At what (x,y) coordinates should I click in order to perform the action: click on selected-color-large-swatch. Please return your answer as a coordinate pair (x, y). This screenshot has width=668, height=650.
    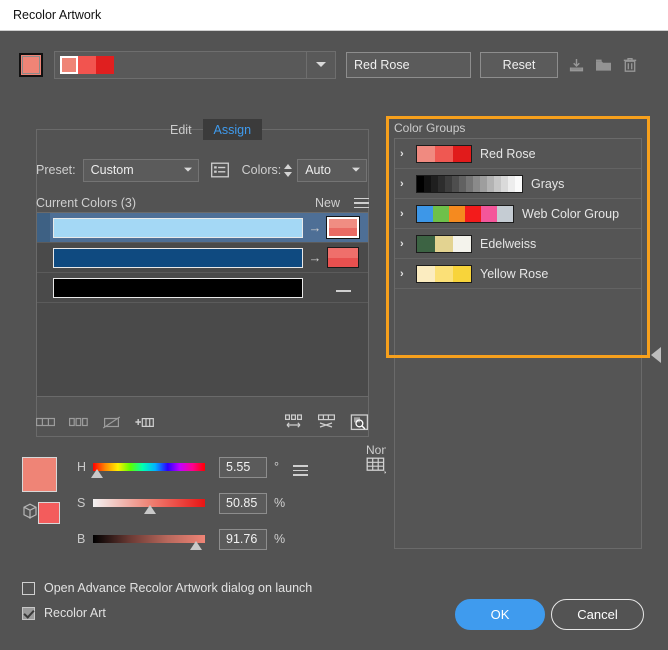
    Looking at the image, I should click on (39, 474).